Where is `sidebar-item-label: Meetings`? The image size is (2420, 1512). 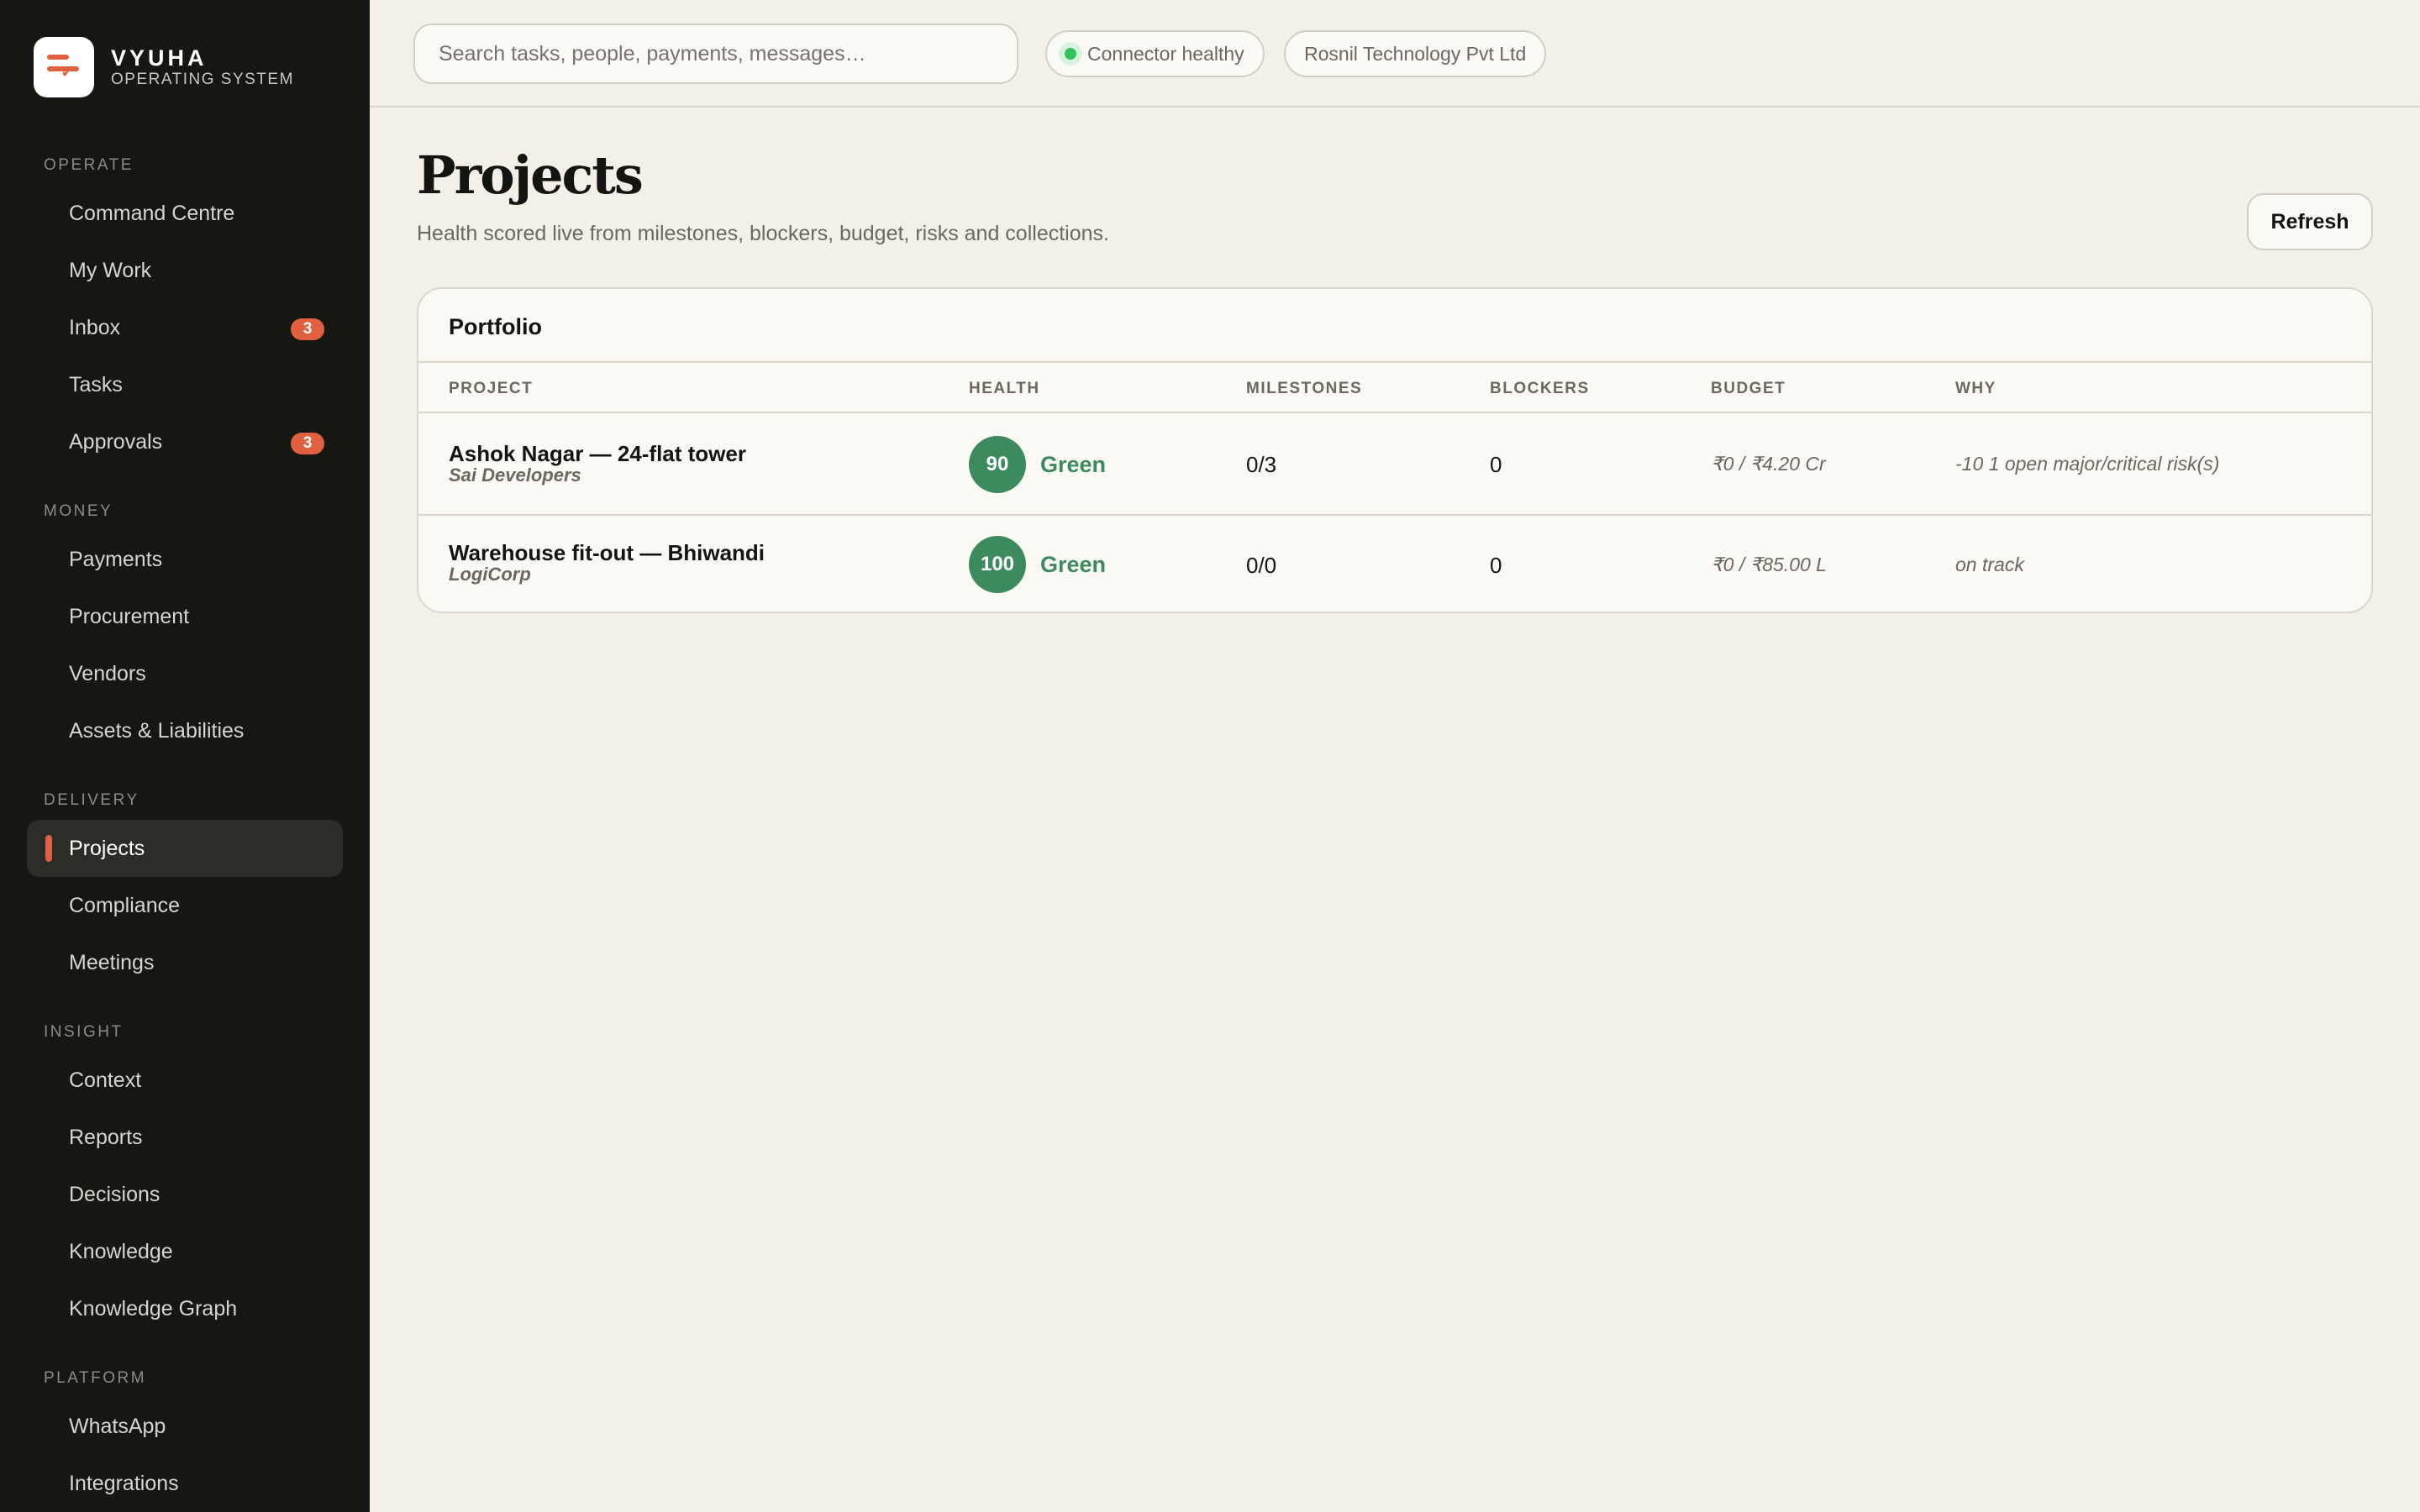
sidebar-item-label: Meetings is located at coordinates (112, 962).